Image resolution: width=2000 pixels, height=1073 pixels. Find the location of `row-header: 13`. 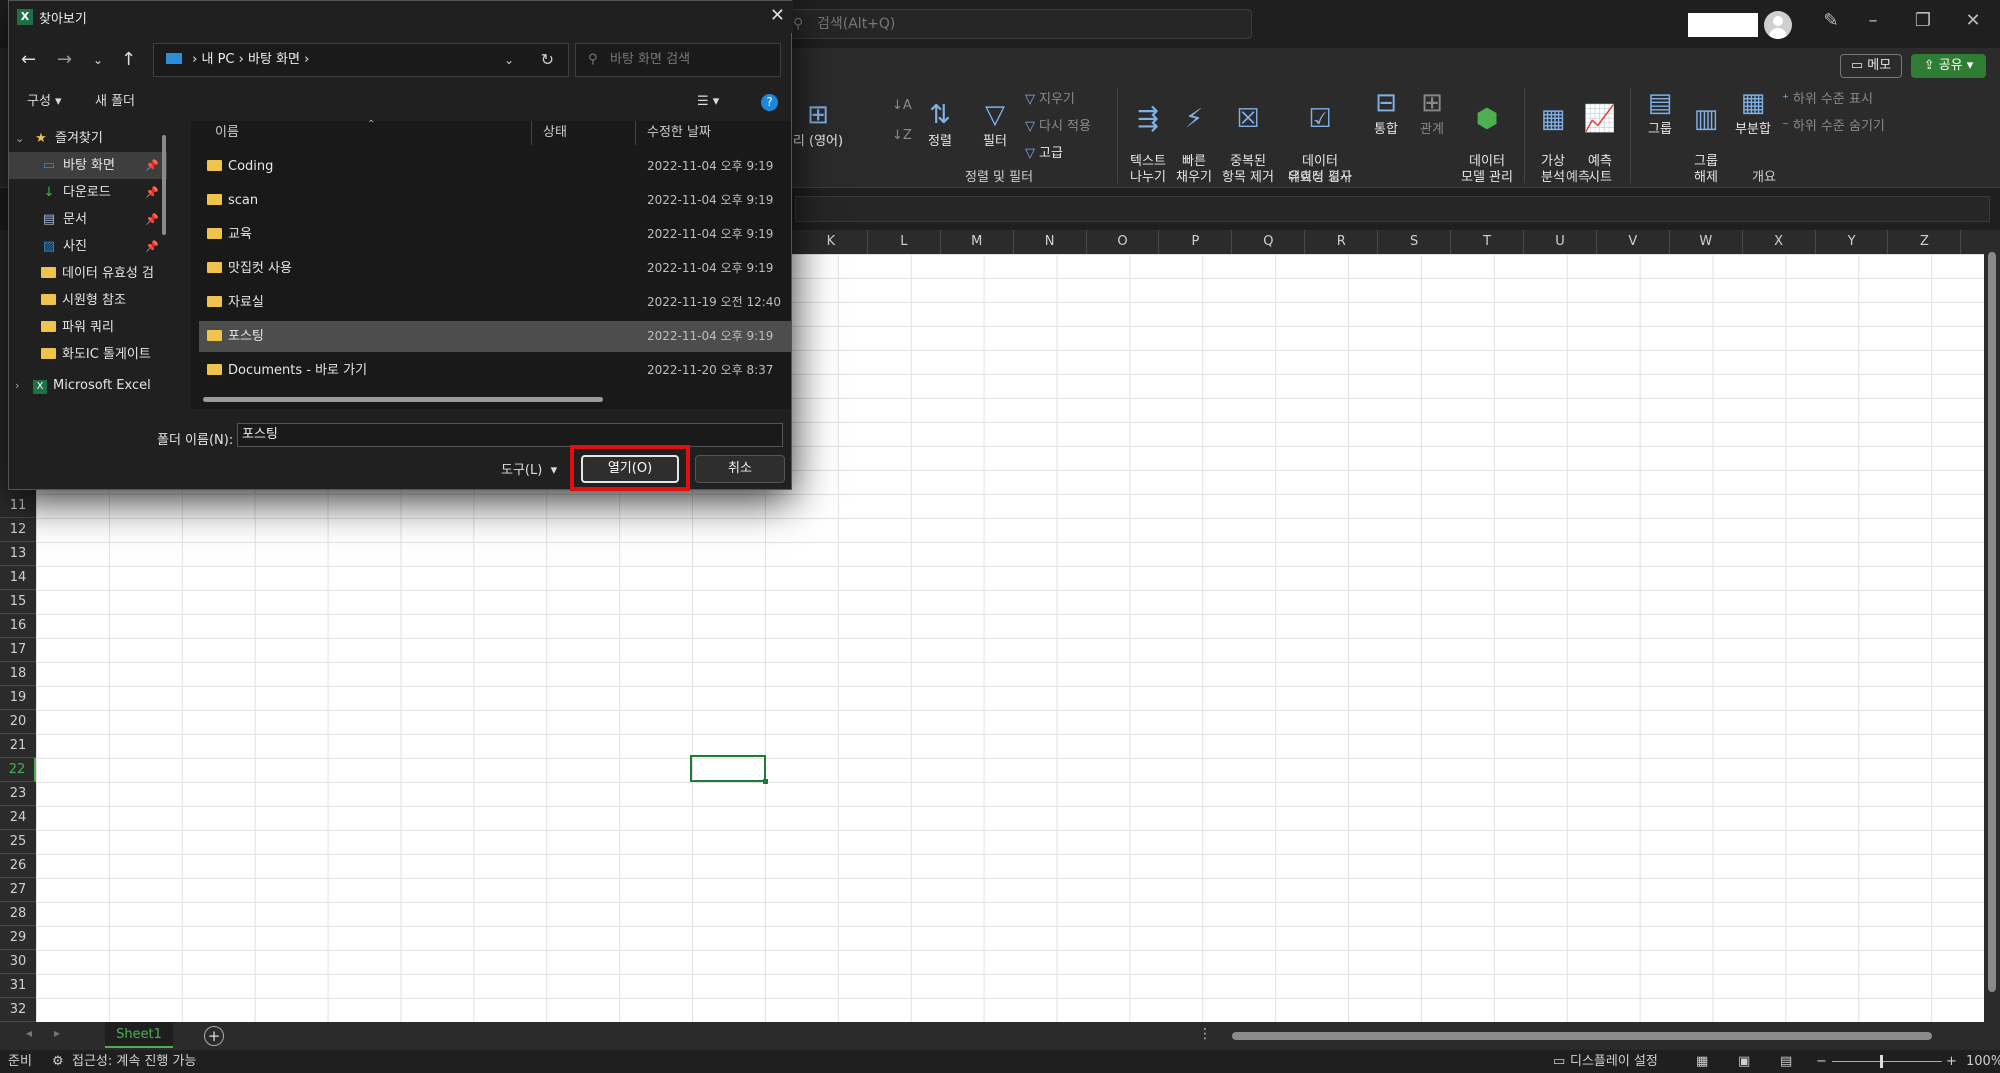

row-header: 13 is located at coordinates (18, 554).